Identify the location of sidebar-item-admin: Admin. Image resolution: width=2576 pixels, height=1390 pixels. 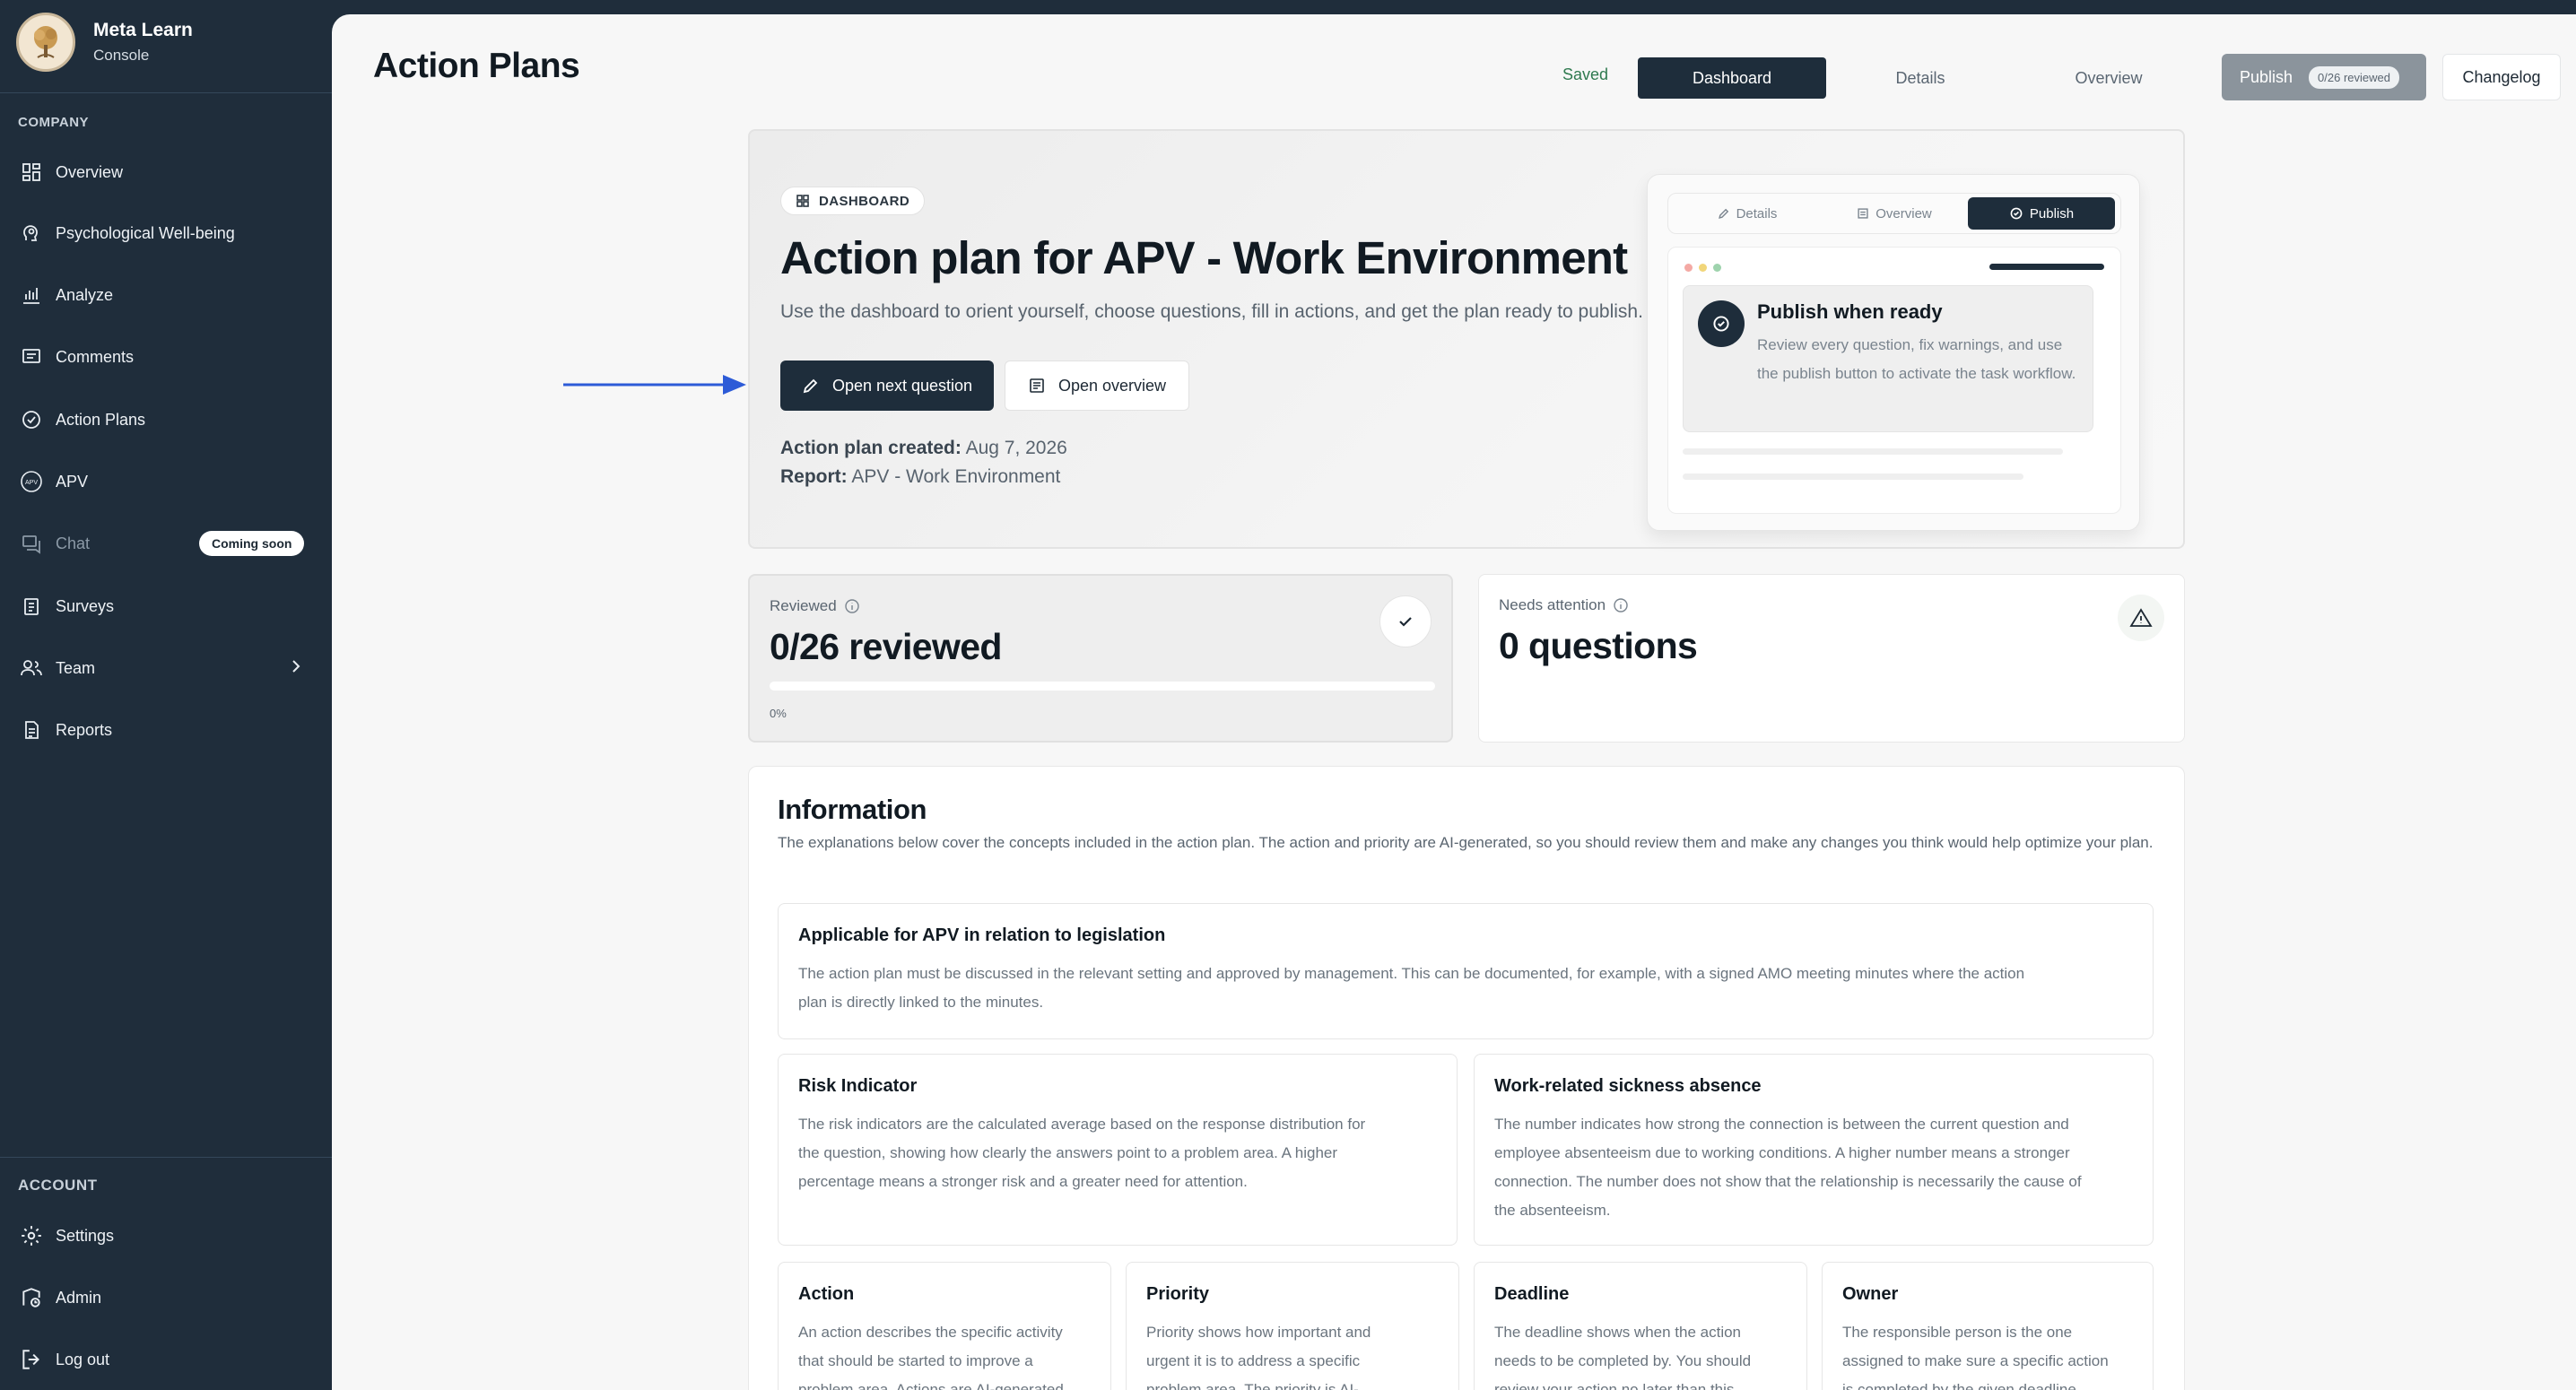
(166, 1297).